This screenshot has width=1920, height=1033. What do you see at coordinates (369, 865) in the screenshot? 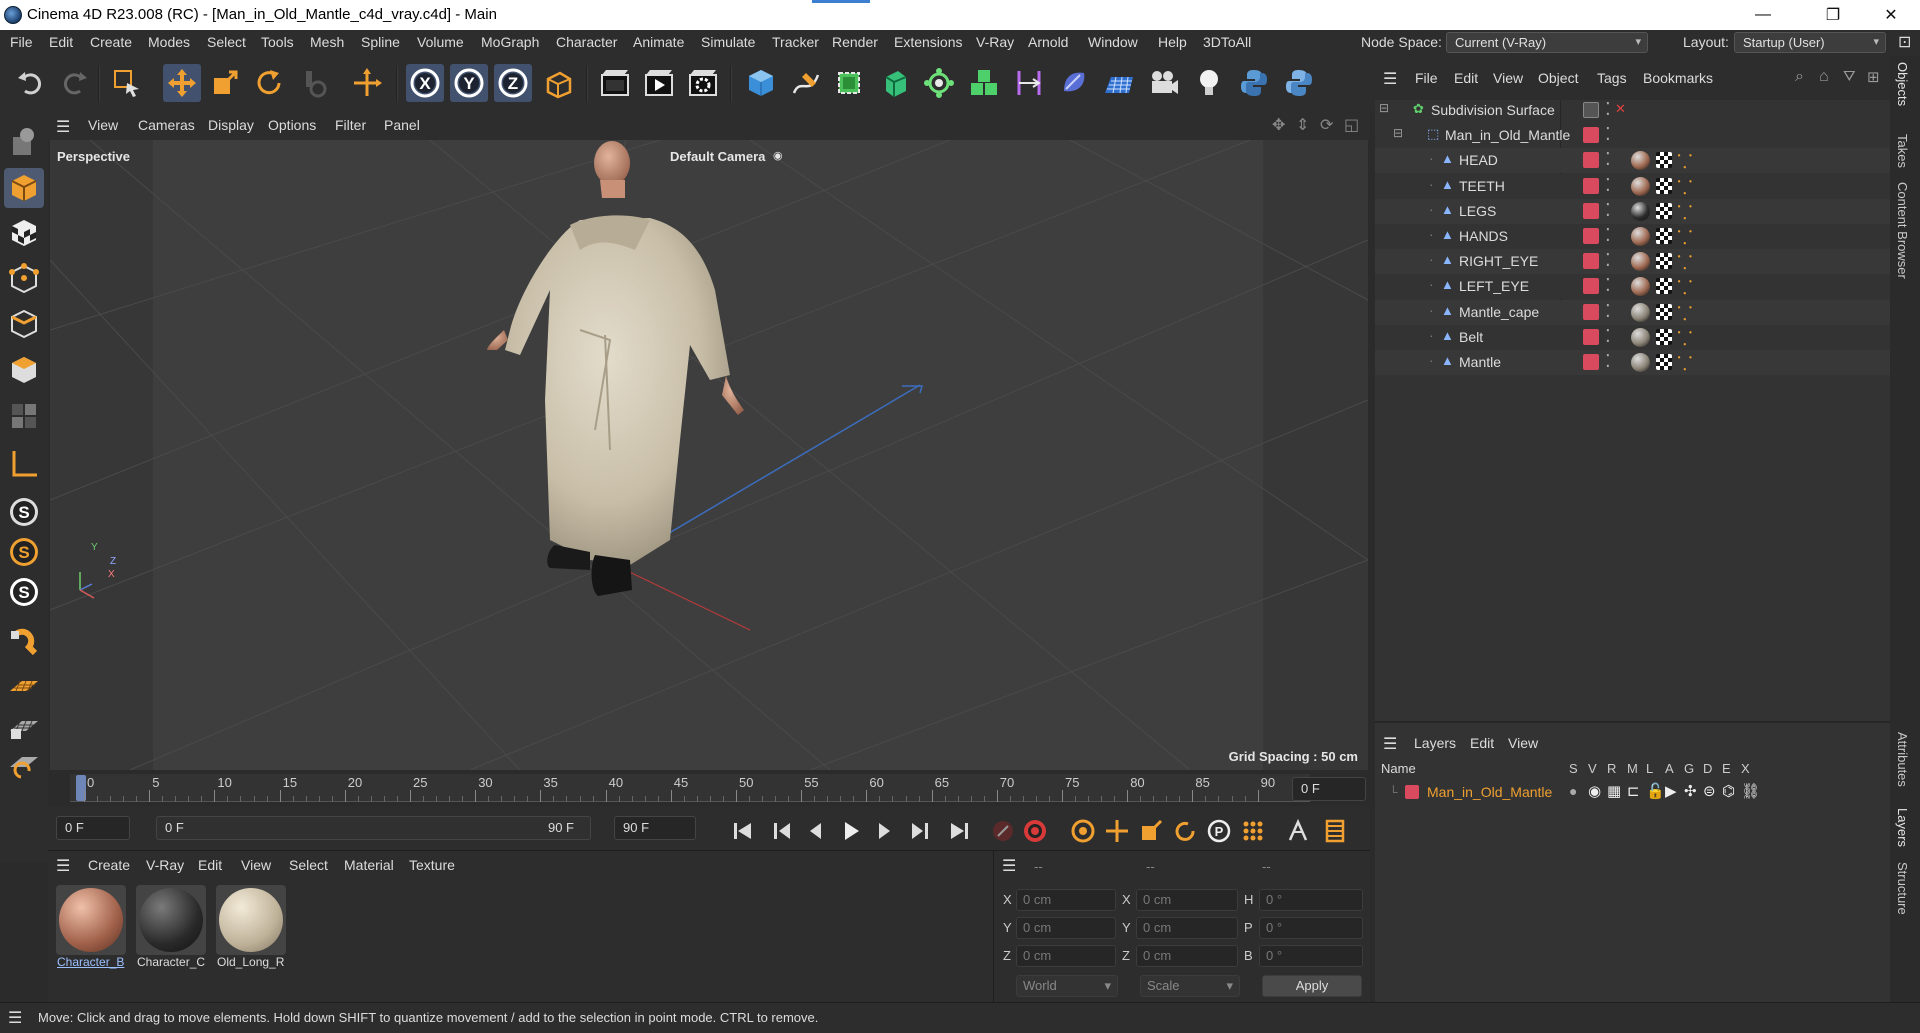
I see `material-menu-material: Material` at bounding box center [369, 865].